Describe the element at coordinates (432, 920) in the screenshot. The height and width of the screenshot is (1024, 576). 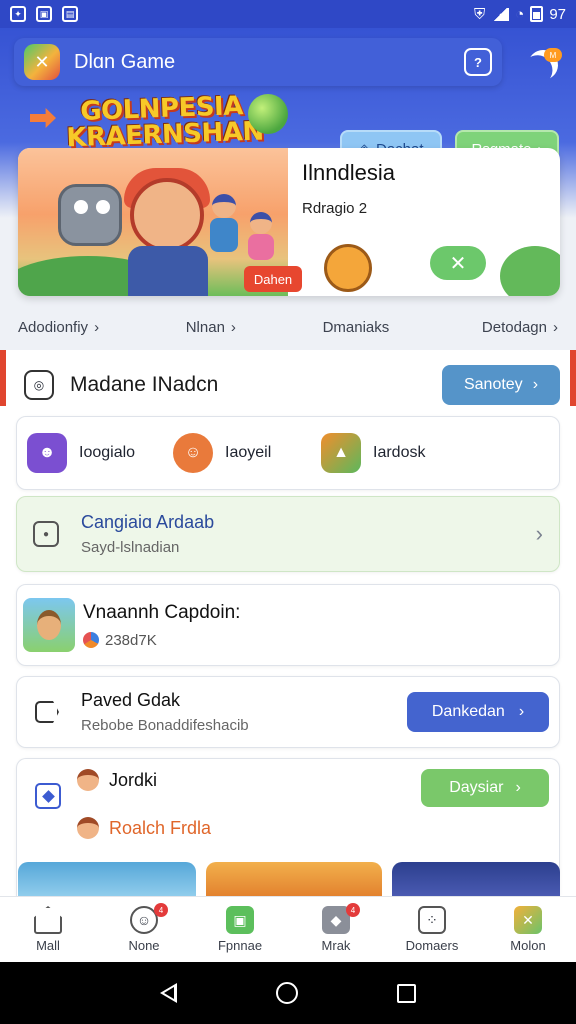
I see `dice-icon: ⁘` at that location.